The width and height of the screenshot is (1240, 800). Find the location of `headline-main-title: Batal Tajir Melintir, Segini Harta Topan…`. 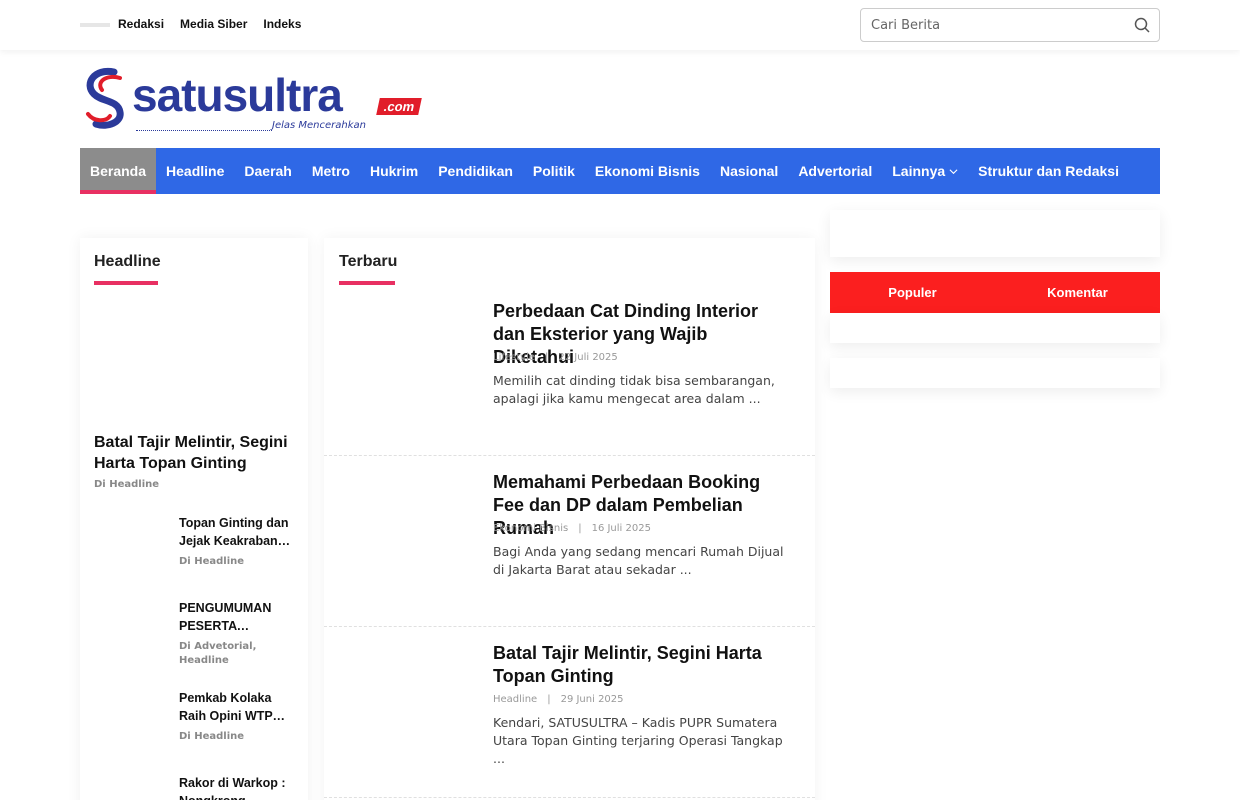

headline-main-title: Batal Tajir Melintir, Segini Harta Topan… is located at coordinates (194, 453).